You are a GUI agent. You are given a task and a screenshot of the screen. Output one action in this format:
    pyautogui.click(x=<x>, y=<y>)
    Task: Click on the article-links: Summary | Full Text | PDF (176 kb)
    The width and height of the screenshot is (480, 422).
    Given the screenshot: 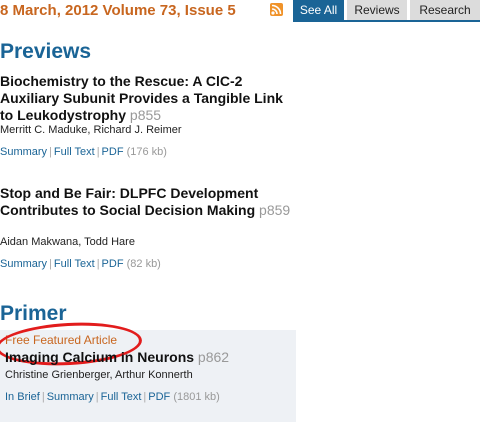 What is the action you would take?
    pyautogui.click(x=83, y=152)
    